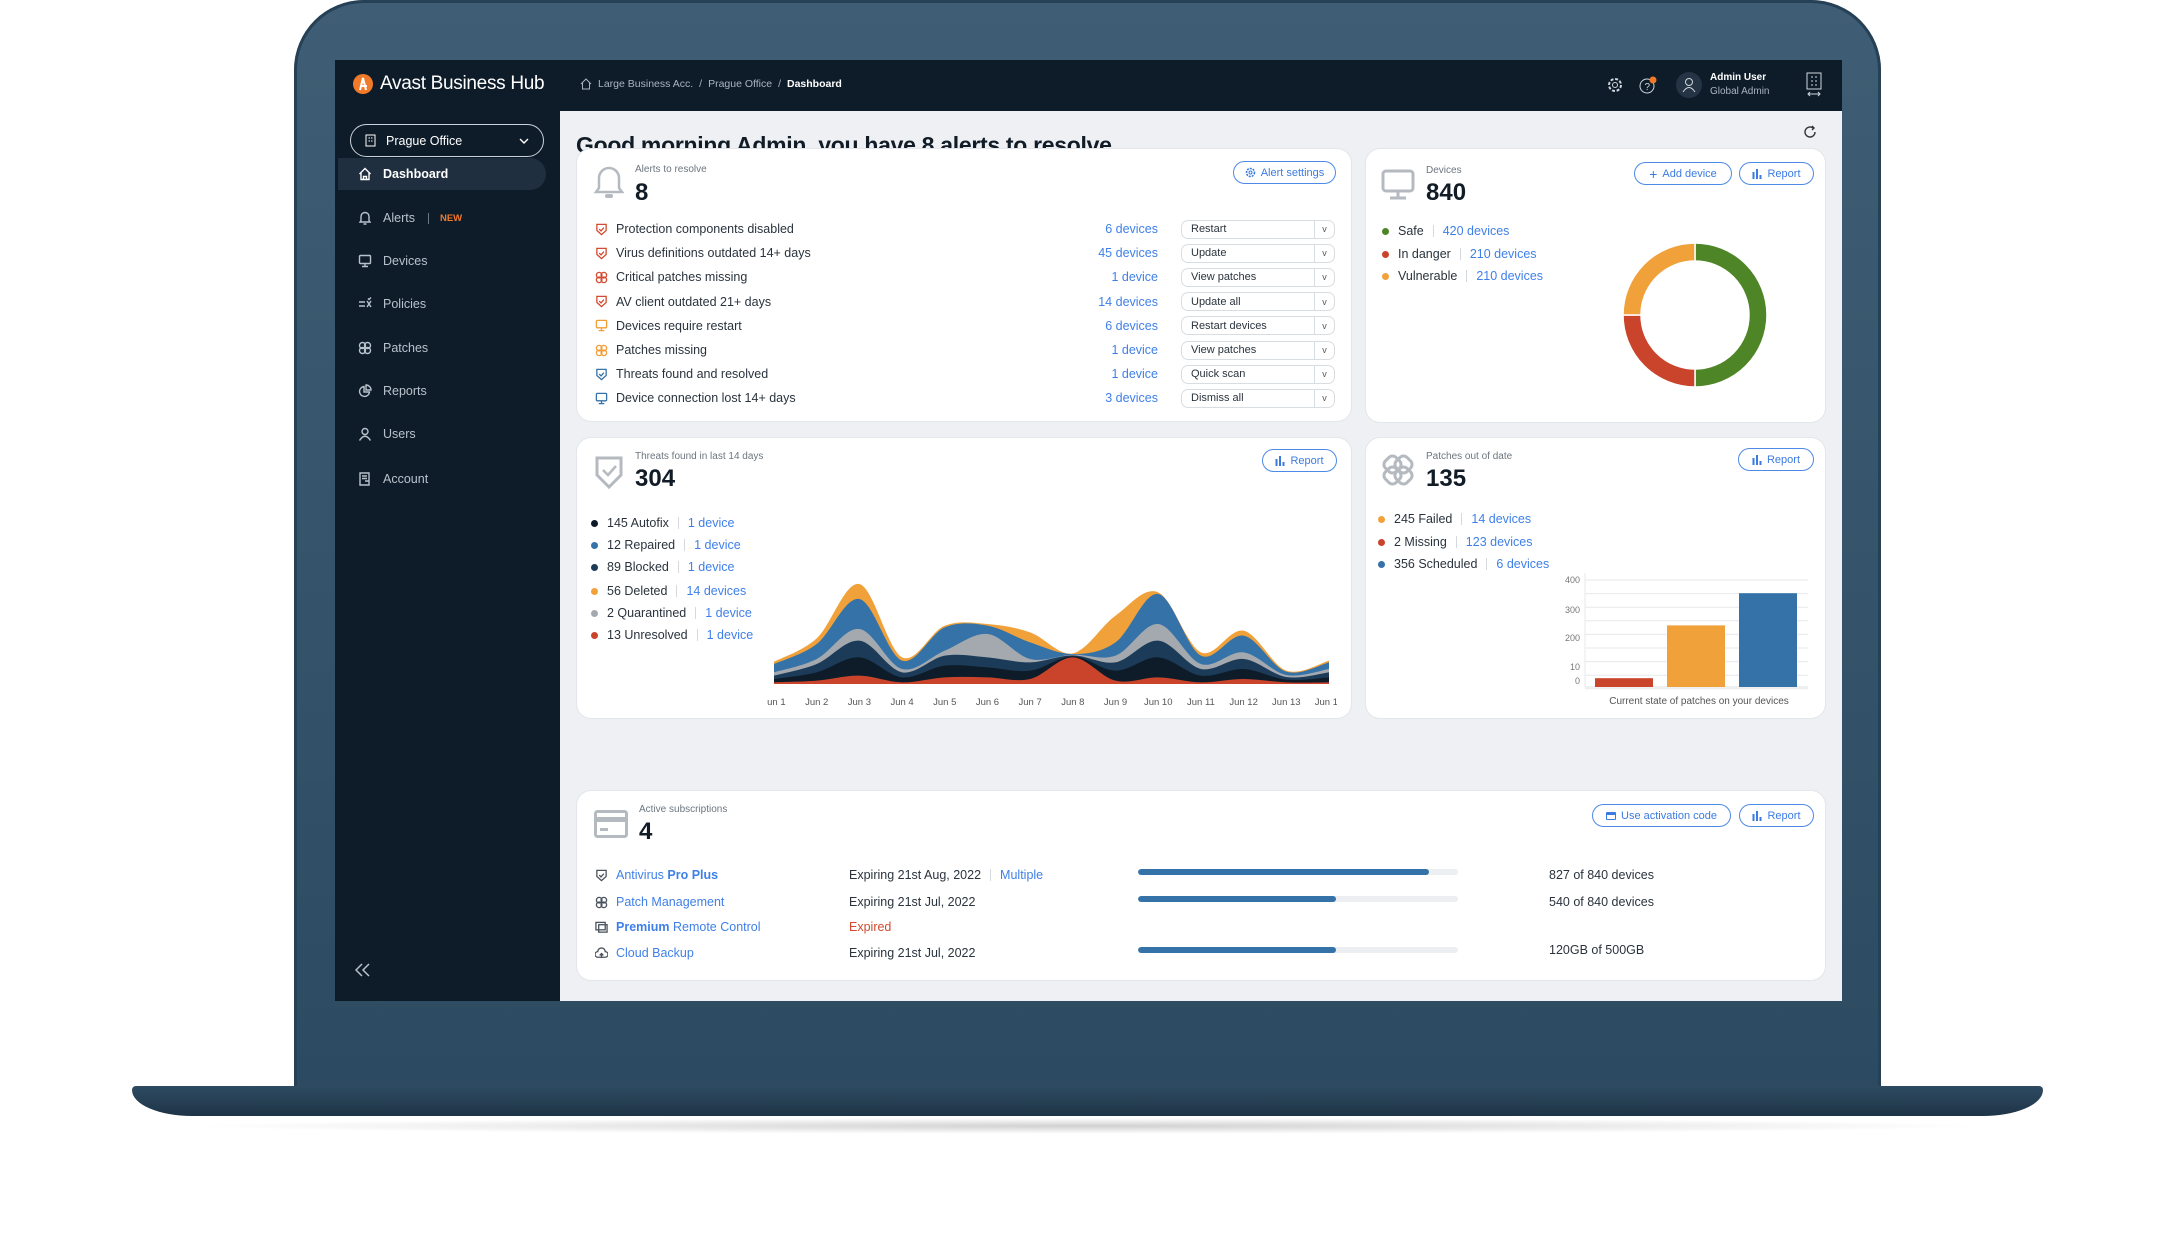  Describe the element at coordinates (915, 875) in the screenshot. I see `subscription-expiry: Expiring 21st Aug, 2022` at that location.